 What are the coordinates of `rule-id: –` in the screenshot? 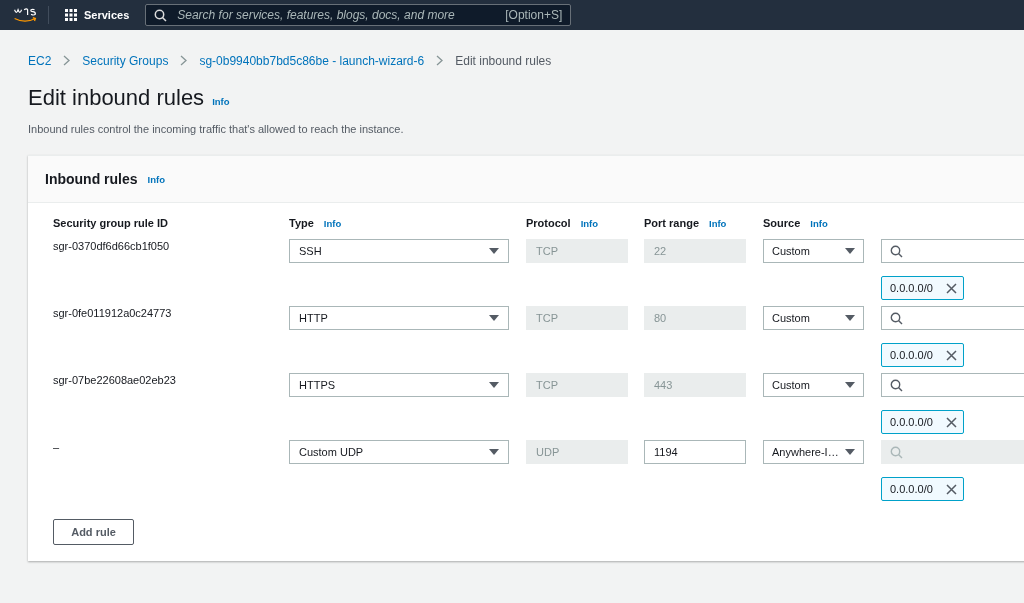 It's located at (57, 447).